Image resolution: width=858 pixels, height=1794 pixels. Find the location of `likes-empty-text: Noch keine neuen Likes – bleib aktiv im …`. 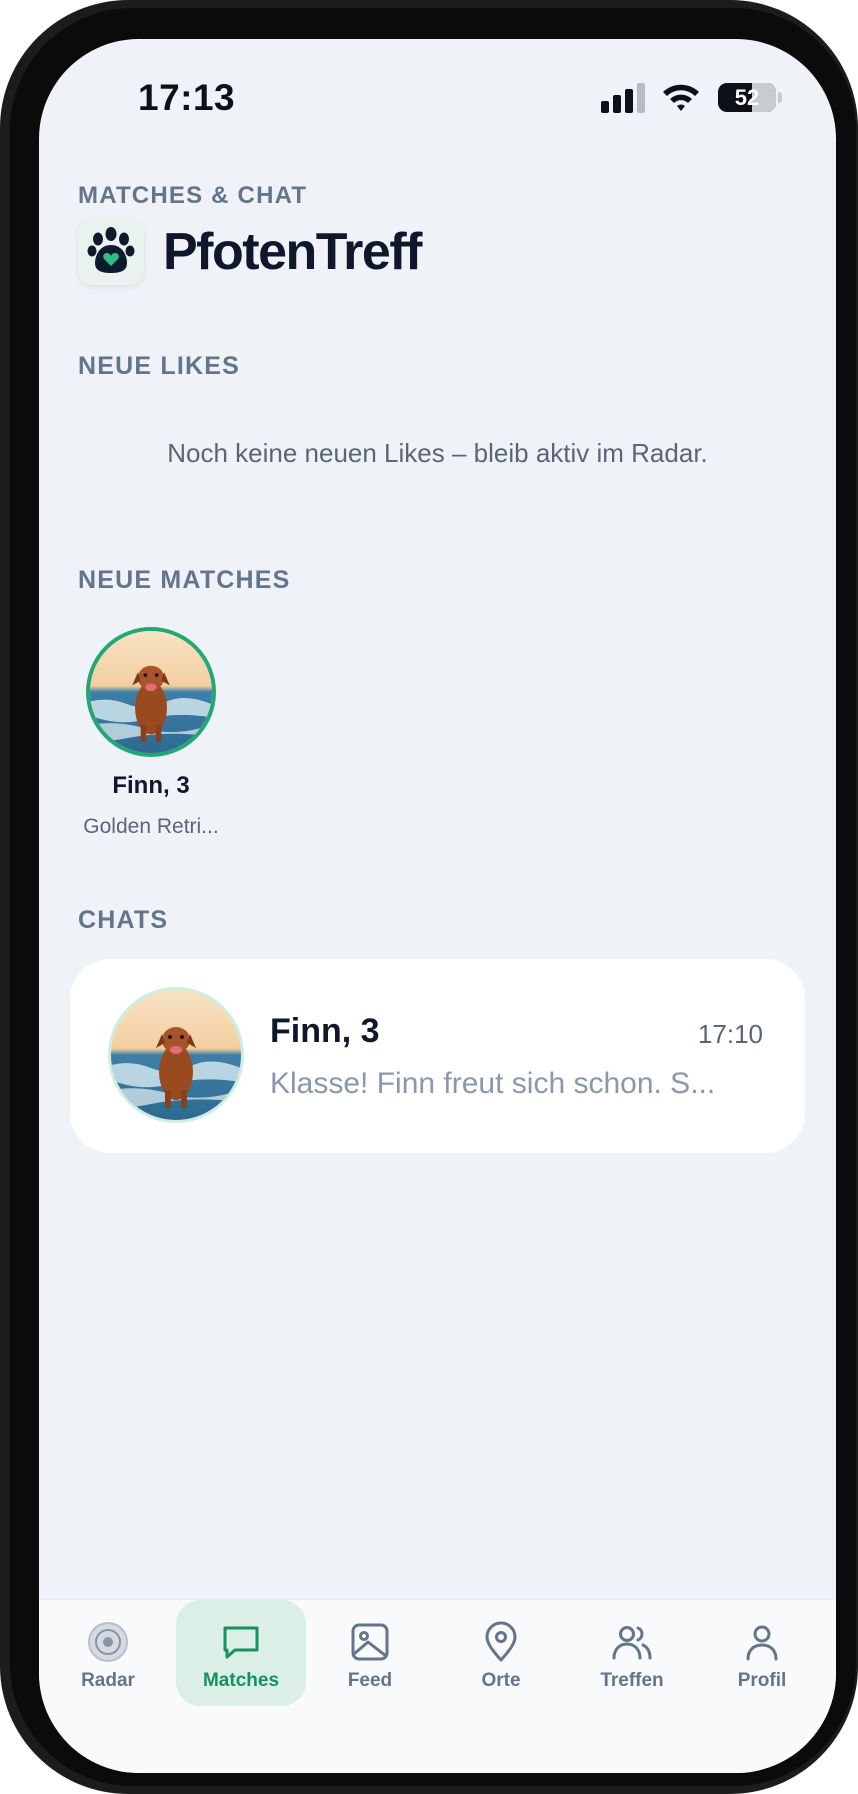

likes-empty-text: Noch keine neuen Likes – bleib aktiv im … is located at coordinates (437, 453).